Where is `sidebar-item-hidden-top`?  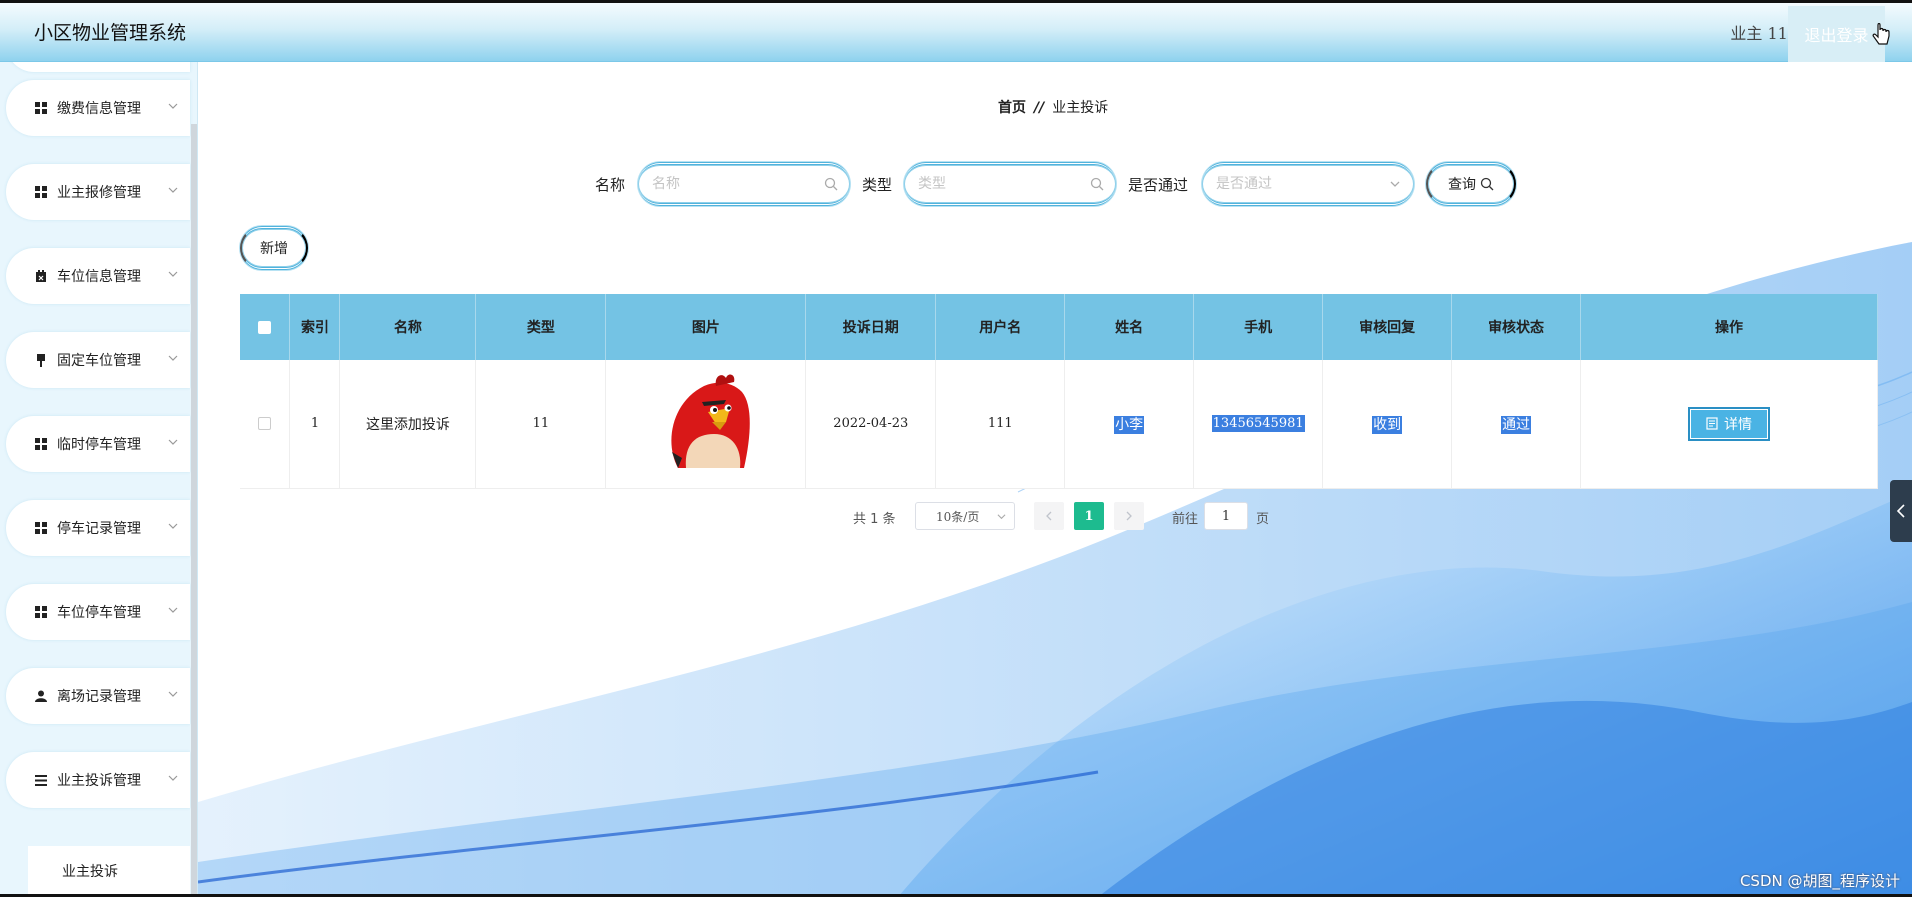 sidebar-item-hidden-top is located at coordinates (98, 67).